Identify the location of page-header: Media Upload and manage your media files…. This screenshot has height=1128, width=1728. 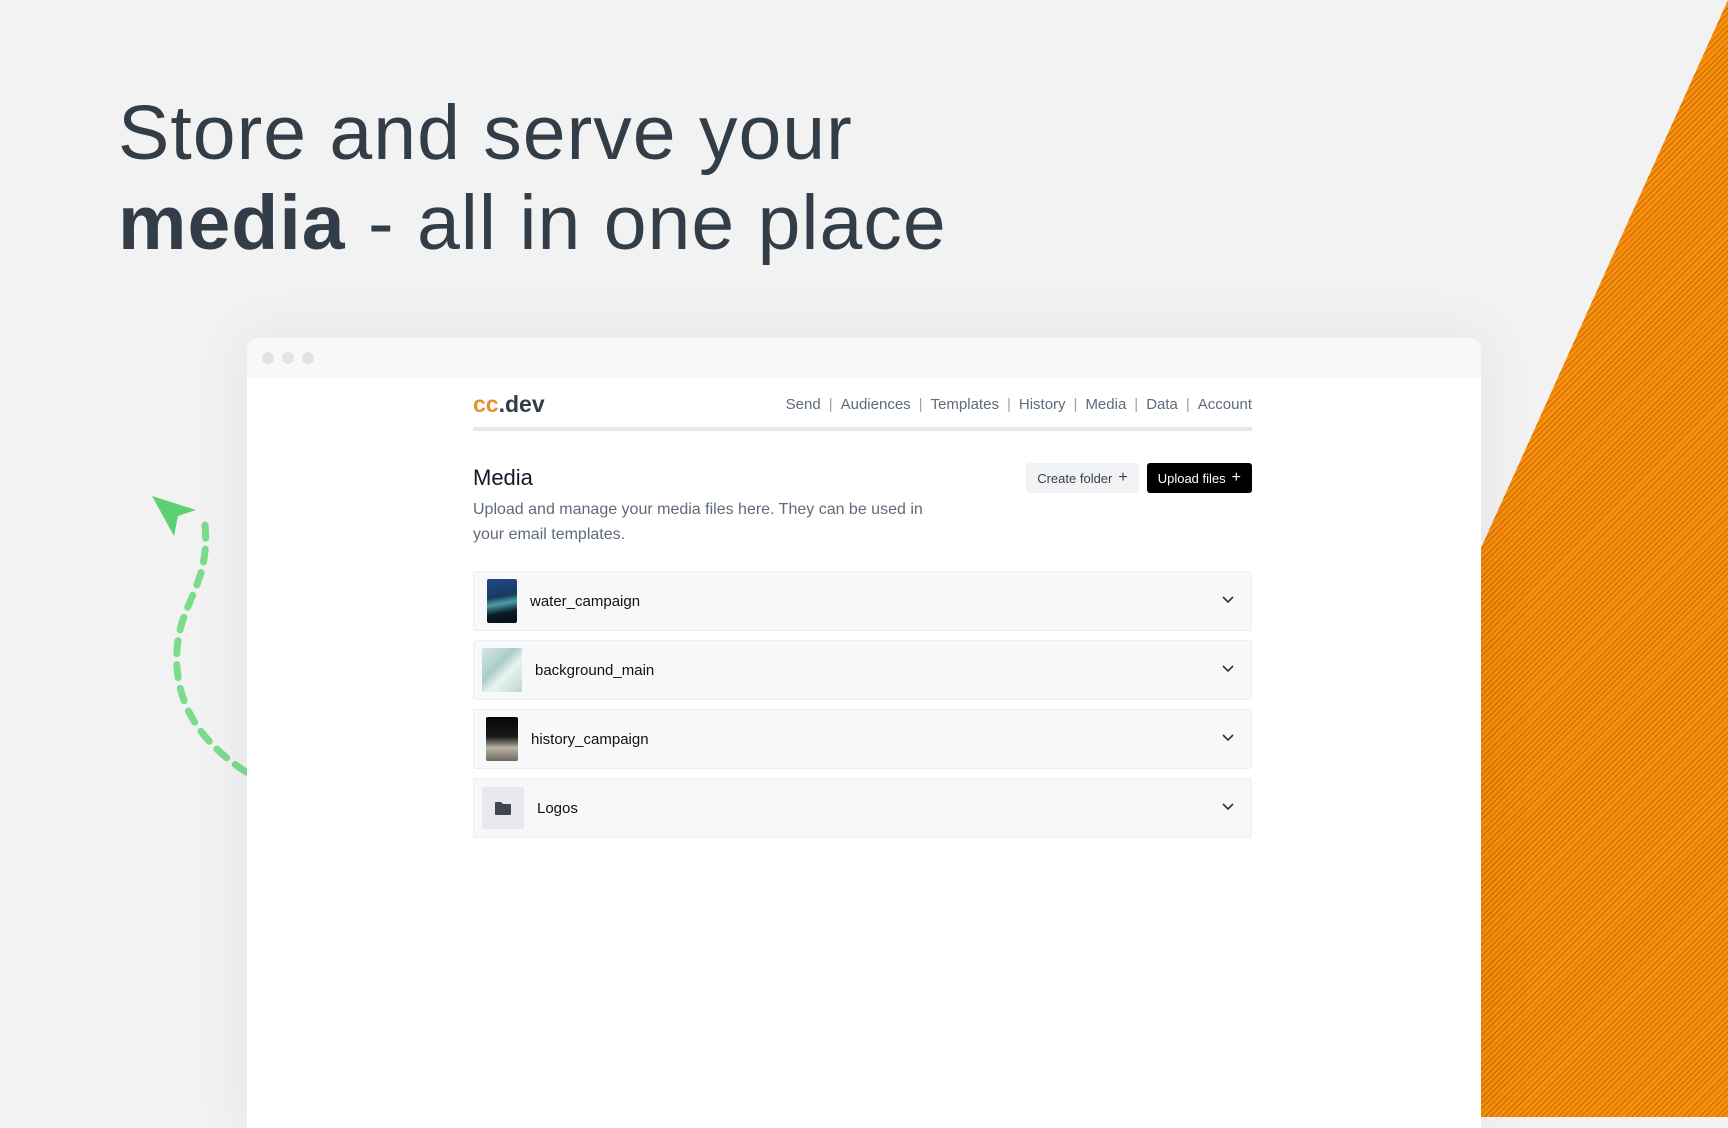
(862, 514).